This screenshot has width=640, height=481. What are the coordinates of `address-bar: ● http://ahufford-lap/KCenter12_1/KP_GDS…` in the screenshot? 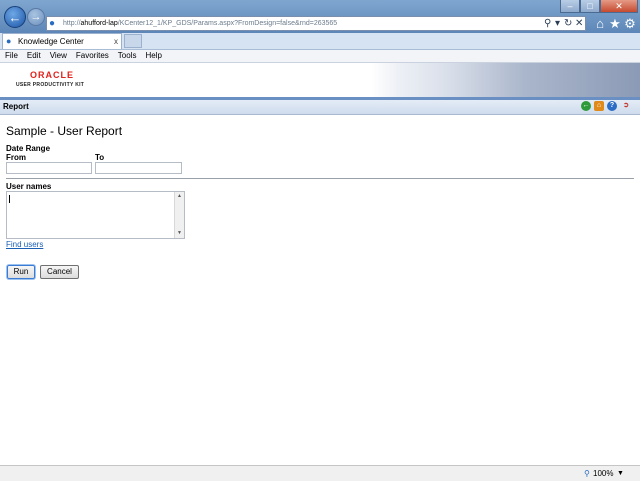 It's located at (316, 23).